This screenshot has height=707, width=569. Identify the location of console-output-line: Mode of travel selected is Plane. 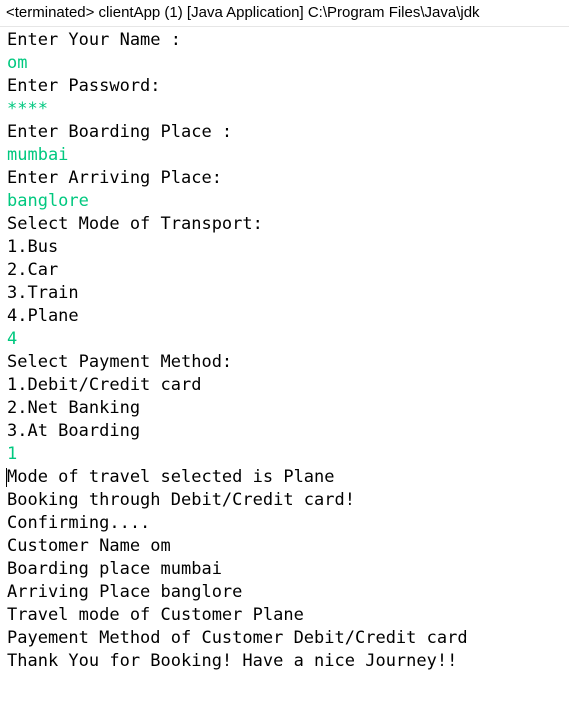
(170, 477).